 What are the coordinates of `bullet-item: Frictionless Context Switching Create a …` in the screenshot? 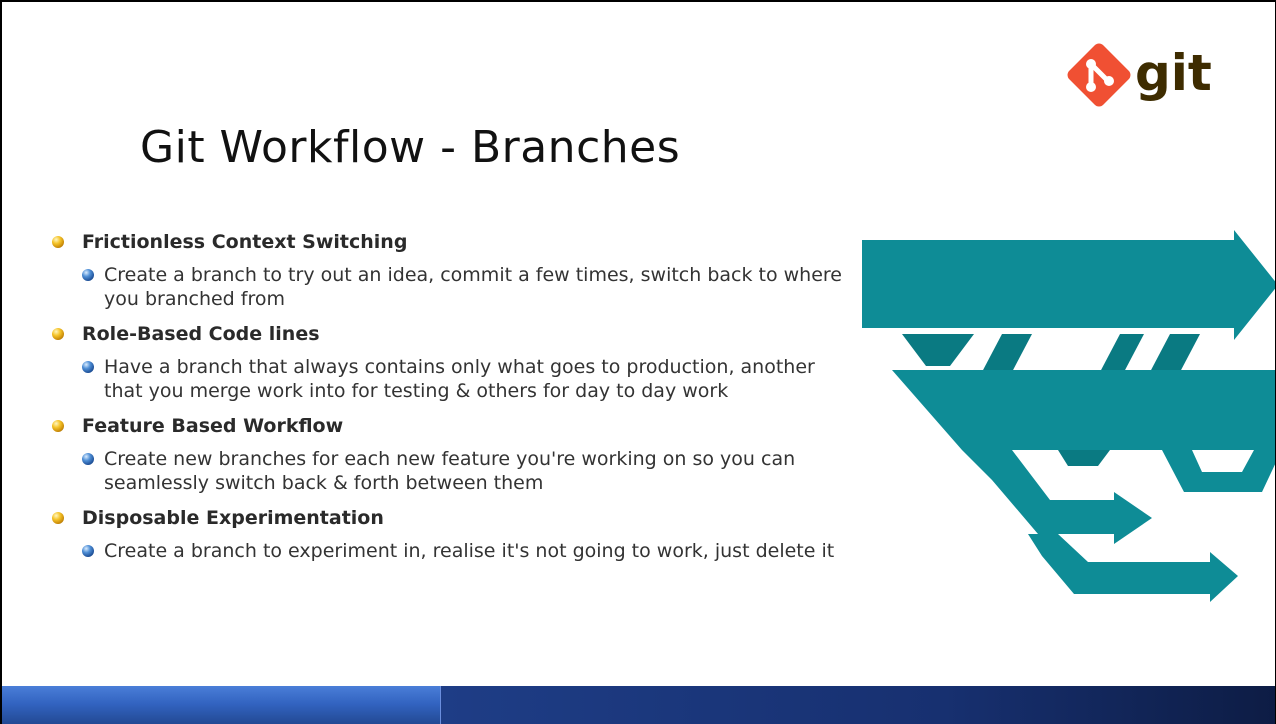 It's located at (452, 269).